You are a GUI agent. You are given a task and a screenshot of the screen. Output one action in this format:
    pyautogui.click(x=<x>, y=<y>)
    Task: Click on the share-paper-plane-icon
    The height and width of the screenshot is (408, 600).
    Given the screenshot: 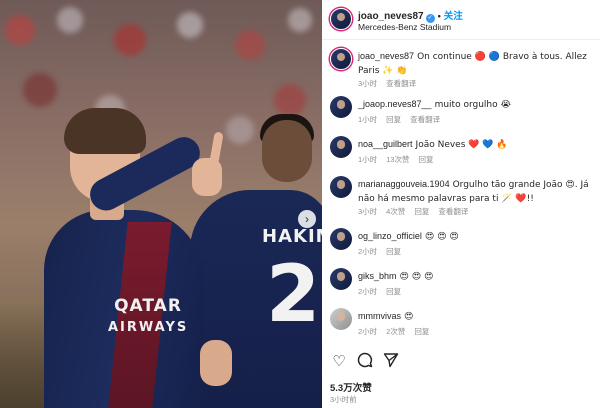 What is the action you would take?
    pyautogui.click(x=391, y=361)
    